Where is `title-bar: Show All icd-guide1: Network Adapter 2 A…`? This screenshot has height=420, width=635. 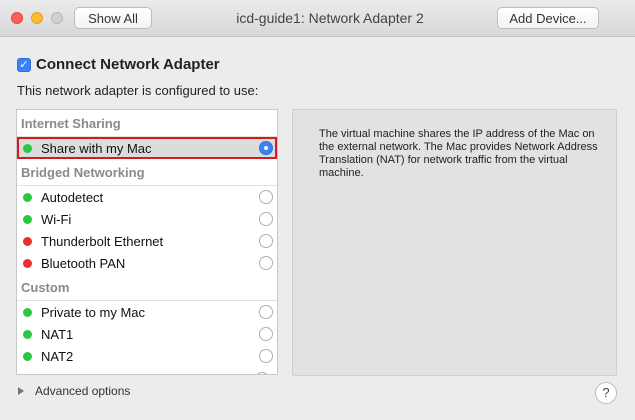 title-bar: Show All icd-guide1: Network Adapter 2 A… is located at coordinates (317, 18).